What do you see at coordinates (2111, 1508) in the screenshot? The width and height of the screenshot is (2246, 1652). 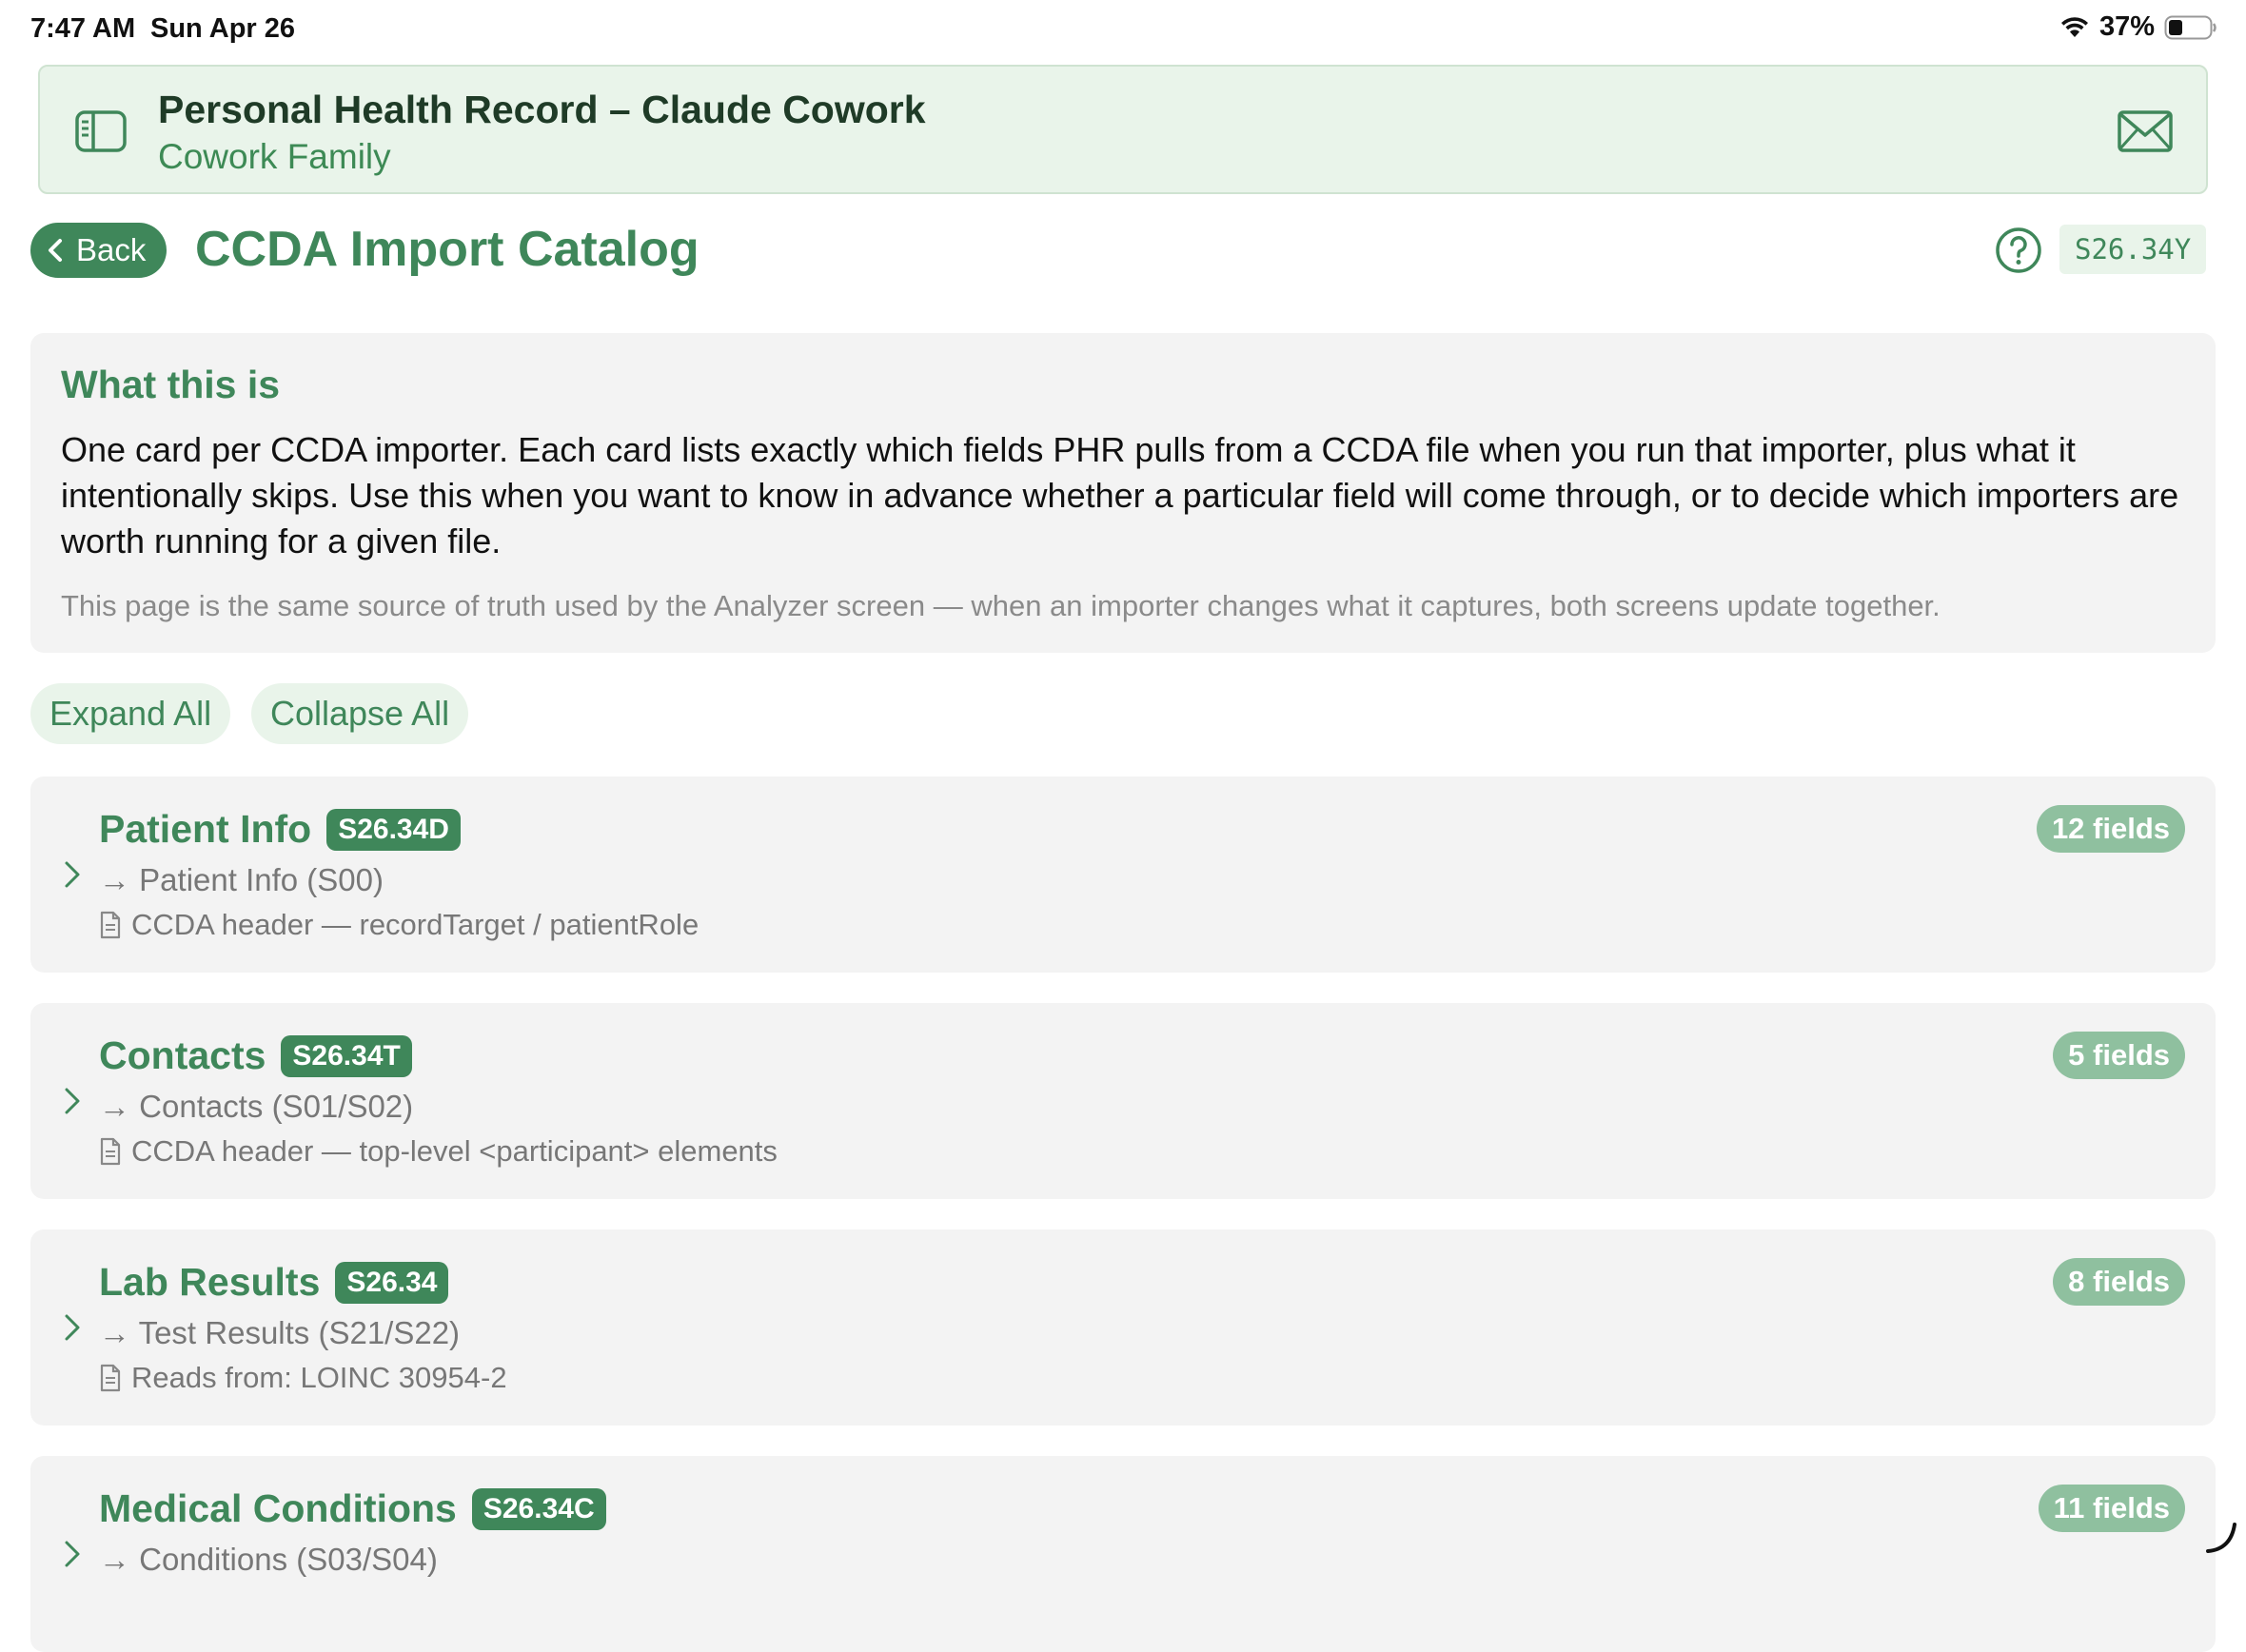 I see `fields-count-badge: 11 fields` at bounding box center [2111, 1508].